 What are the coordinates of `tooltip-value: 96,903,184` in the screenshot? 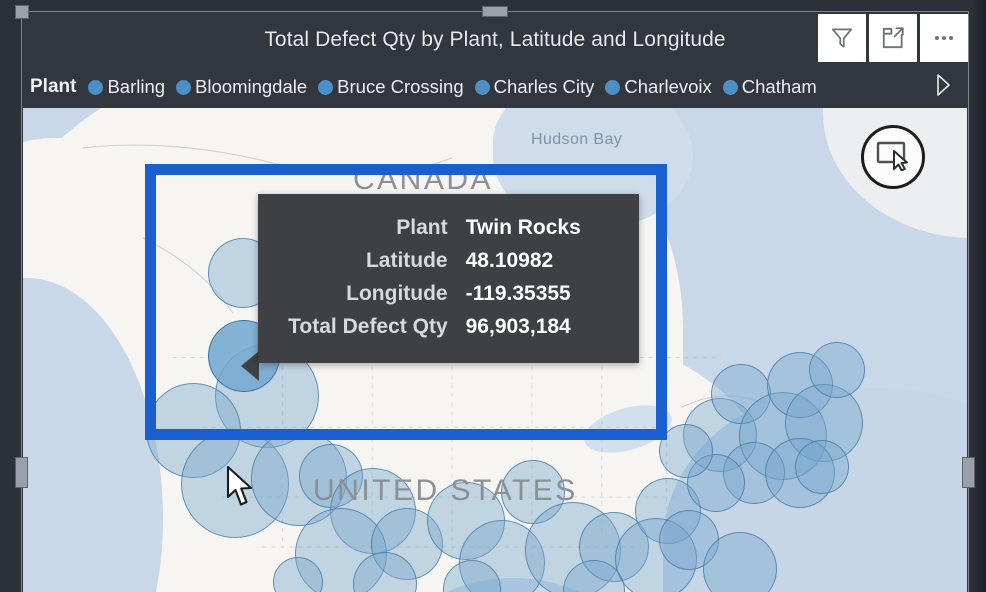 It's located at (518, 326).